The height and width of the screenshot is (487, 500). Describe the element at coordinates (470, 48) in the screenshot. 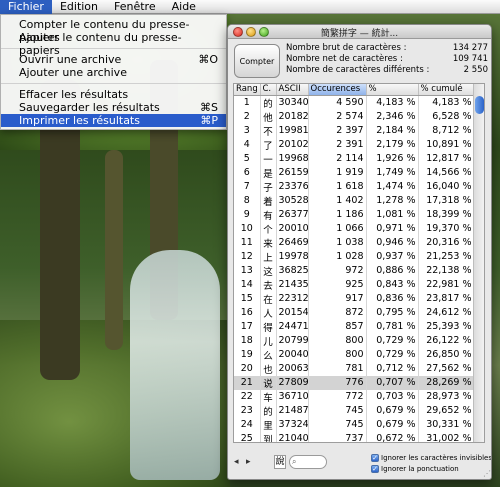

I see `stat-value: 134 277` at that location.